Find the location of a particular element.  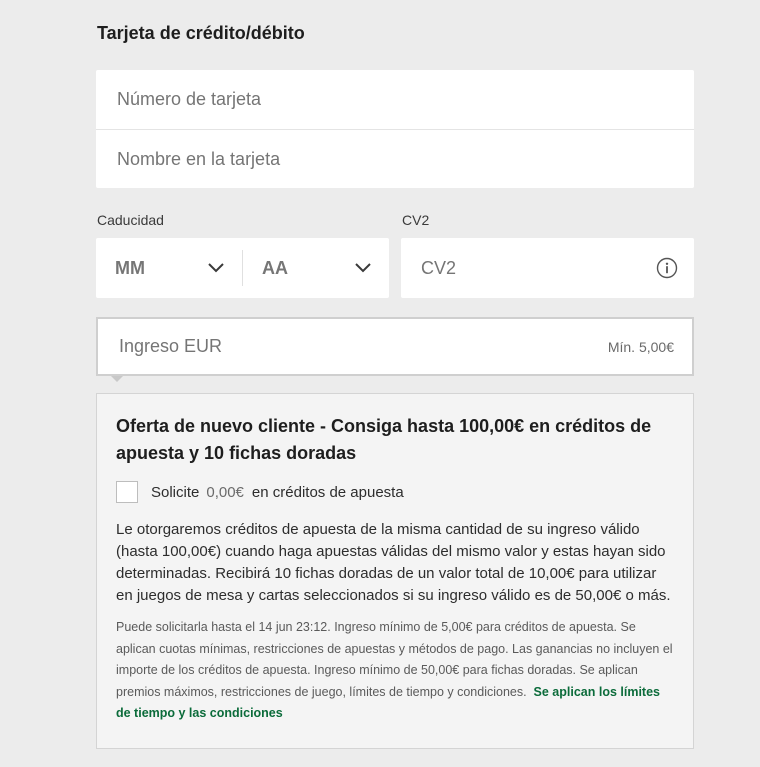

claim-suffix: en créditos de apuesta is located at coordinates (327, 492).